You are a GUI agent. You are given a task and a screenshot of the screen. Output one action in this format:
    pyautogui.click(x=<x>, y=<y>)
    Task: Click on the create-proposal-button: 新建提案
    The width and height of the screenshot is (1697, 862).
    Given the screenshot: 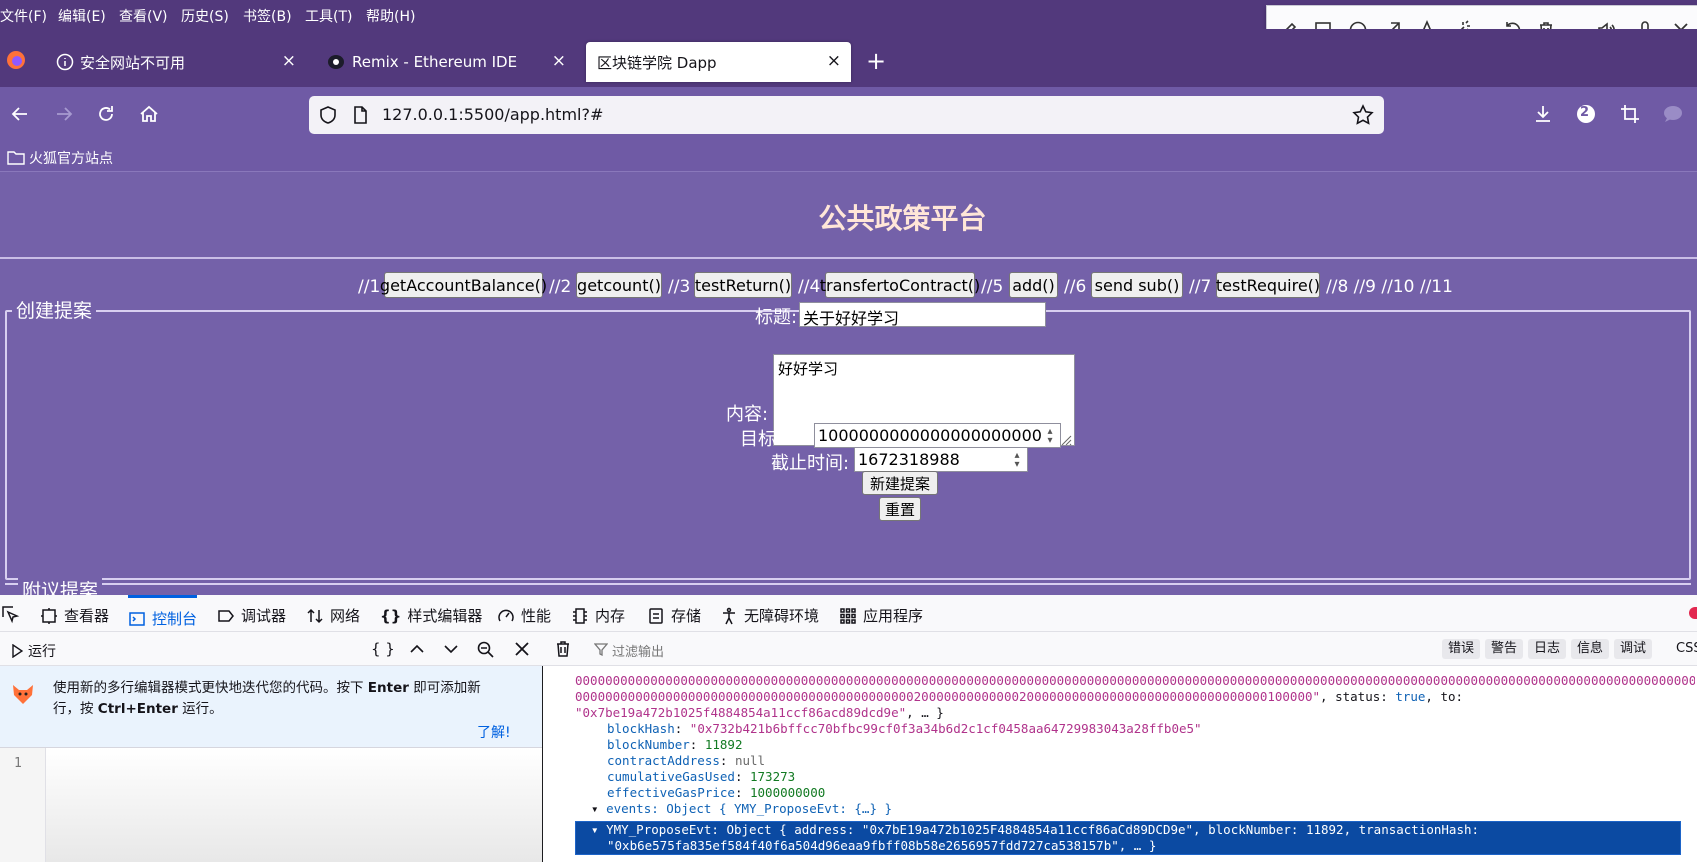 What is the action you would take?
    pyautogui.click(x=900, y=483)
    